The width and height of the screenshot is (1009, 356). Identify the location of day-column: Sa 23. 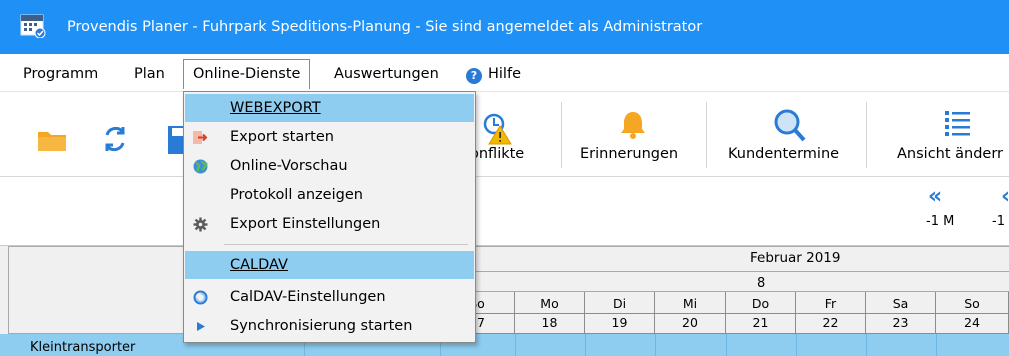
(901, 313).